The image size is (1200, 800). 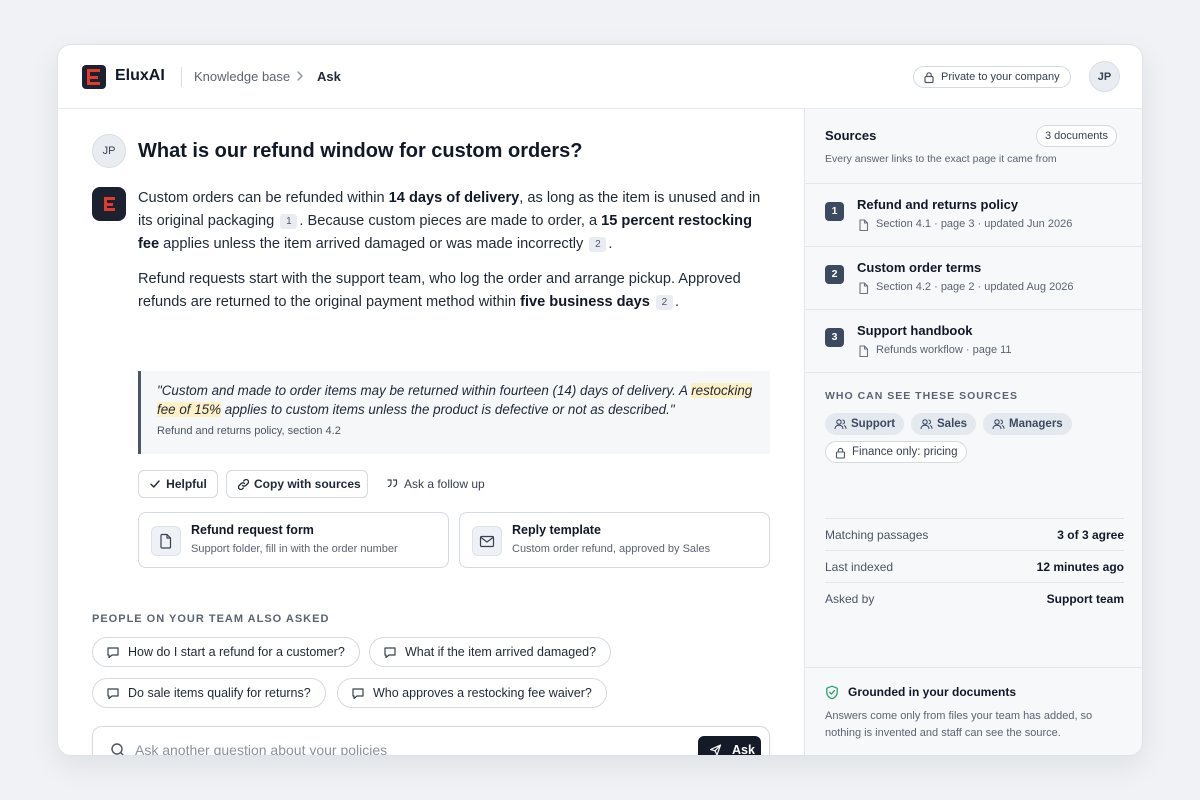 What do you see at coordinates (932, 692) in the screenshot?
I see `grounded-title: Grounded in your documents` at bounding box center [932, 692].